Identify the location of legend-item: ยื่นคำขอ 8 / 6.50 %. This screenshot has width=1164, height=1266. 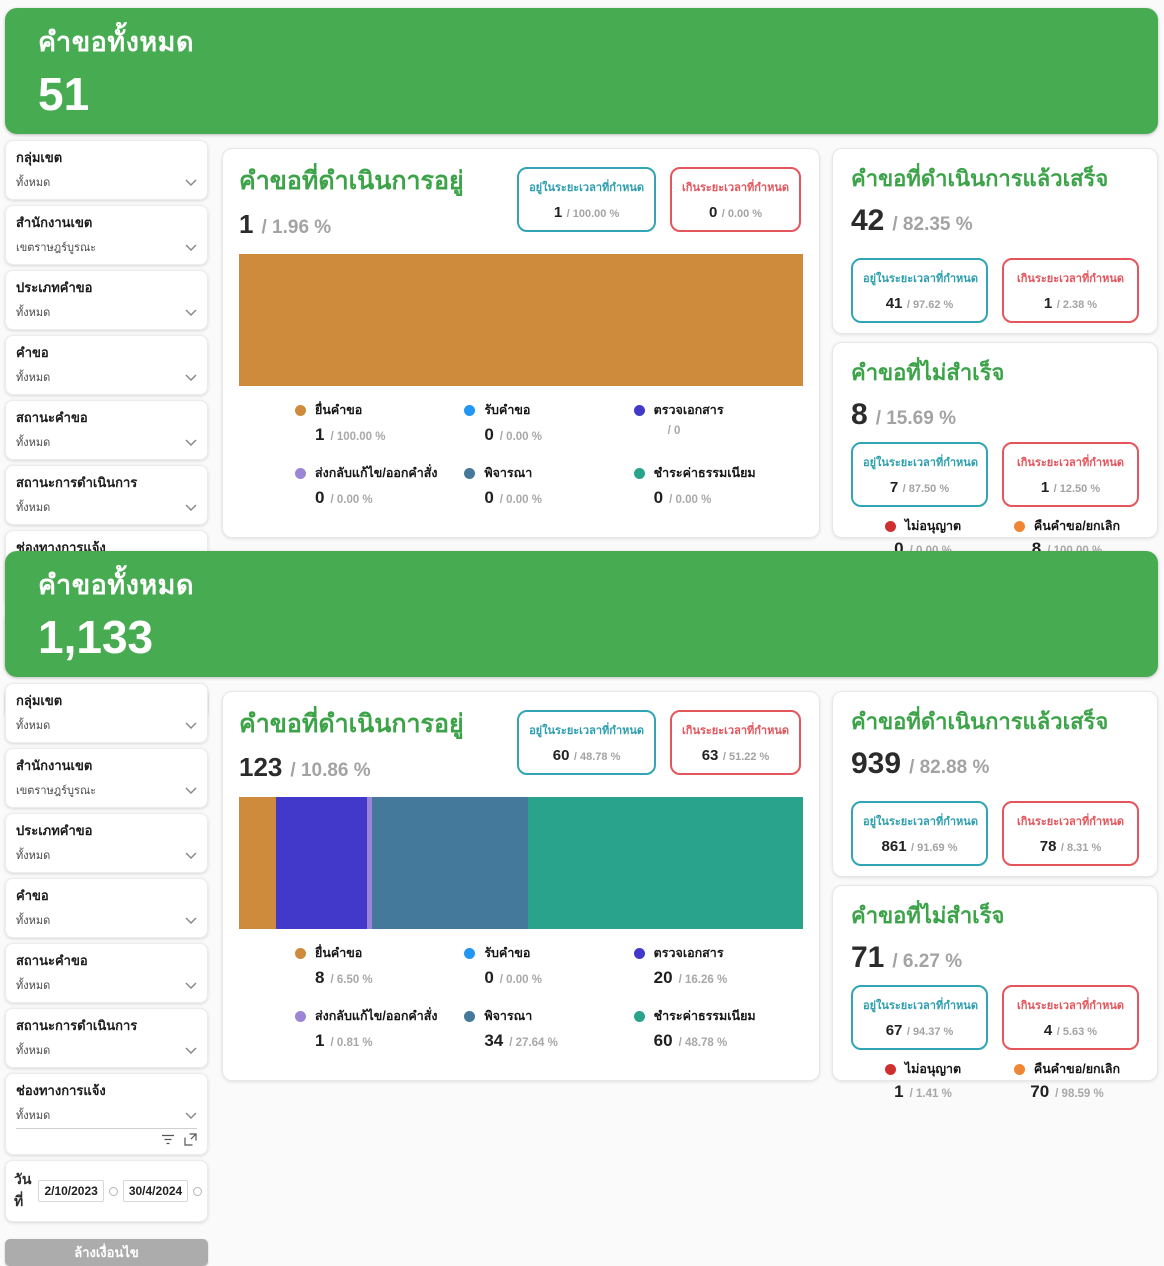
(379, 965).